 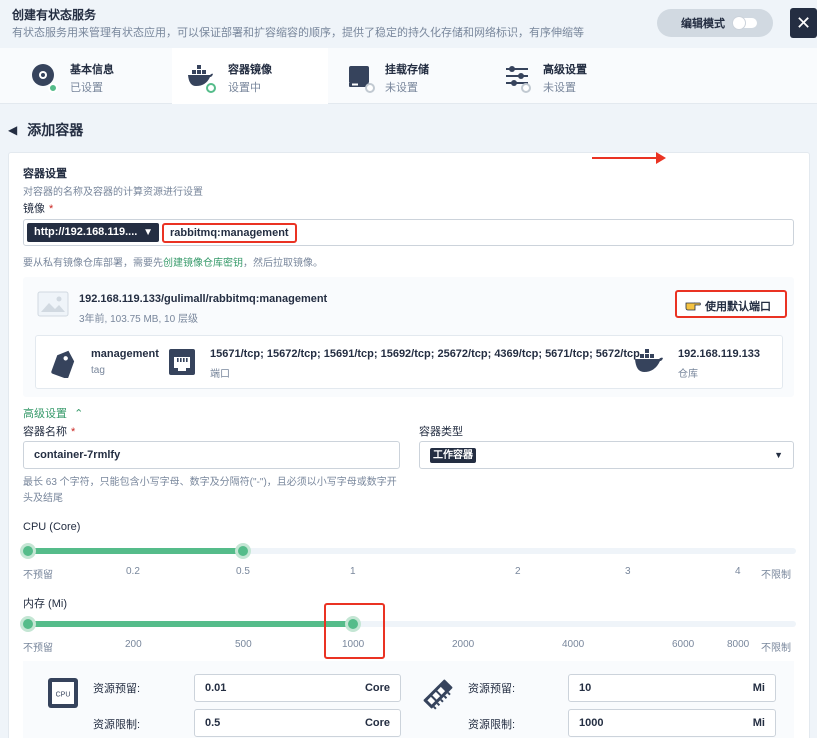 What do you see at coordinates (719, 354) in the screenshot?
I see `repo-value: 192.168.119.133` at bounding box center [719, 354].